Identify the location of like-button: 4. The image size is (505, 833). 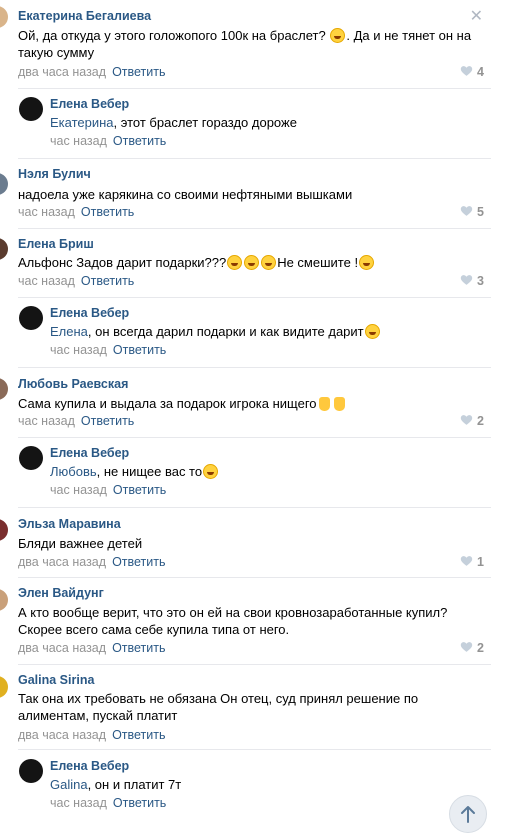
(472, 72).